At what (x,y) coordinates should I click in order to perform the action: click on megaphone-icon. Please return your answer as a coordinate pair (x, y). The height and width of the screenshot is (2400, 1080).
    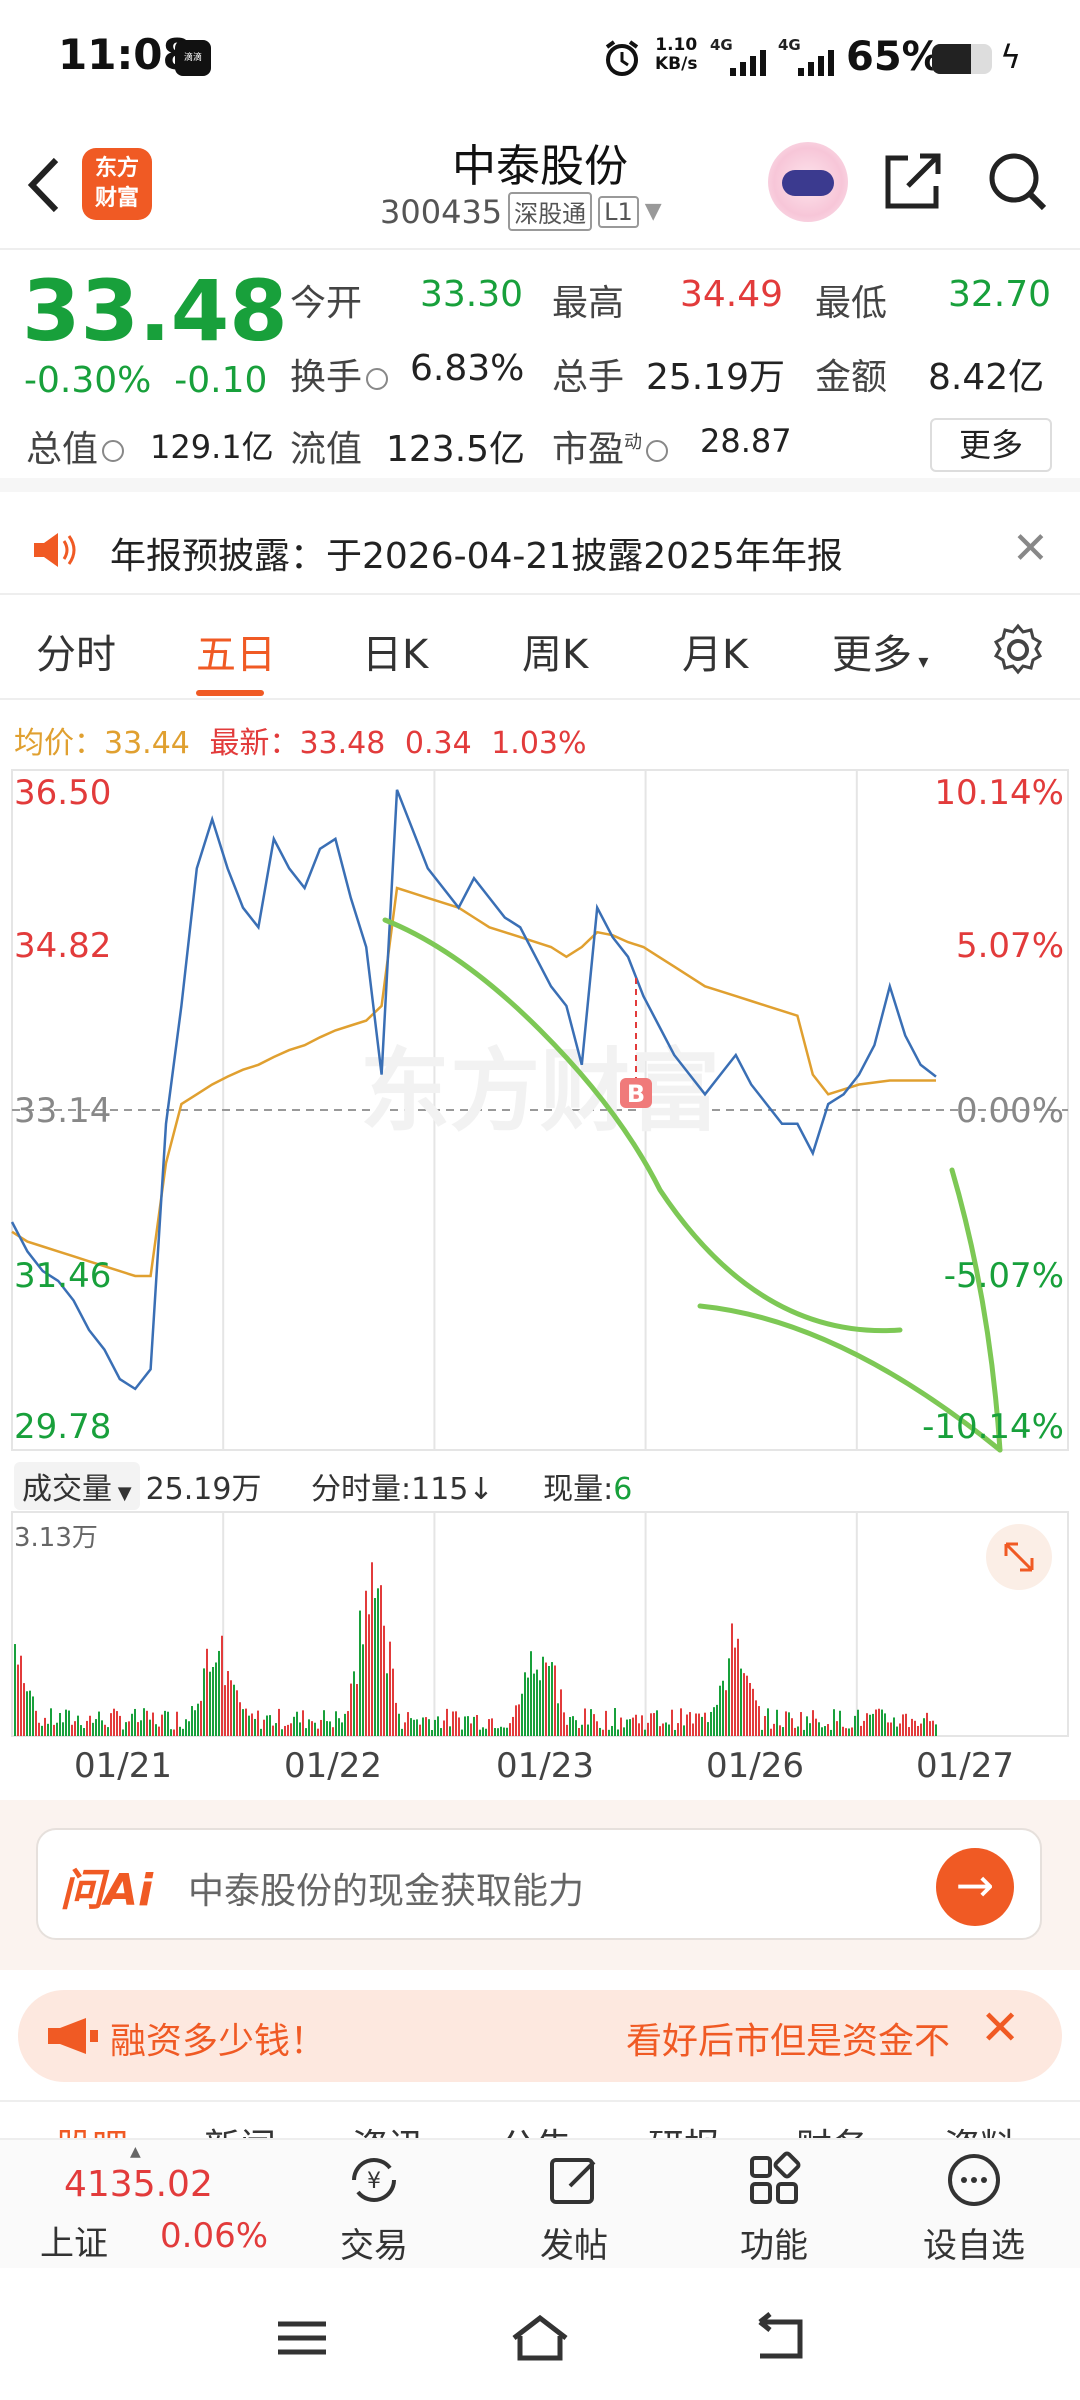
    Looking at the image, I should click on (73, 2036).